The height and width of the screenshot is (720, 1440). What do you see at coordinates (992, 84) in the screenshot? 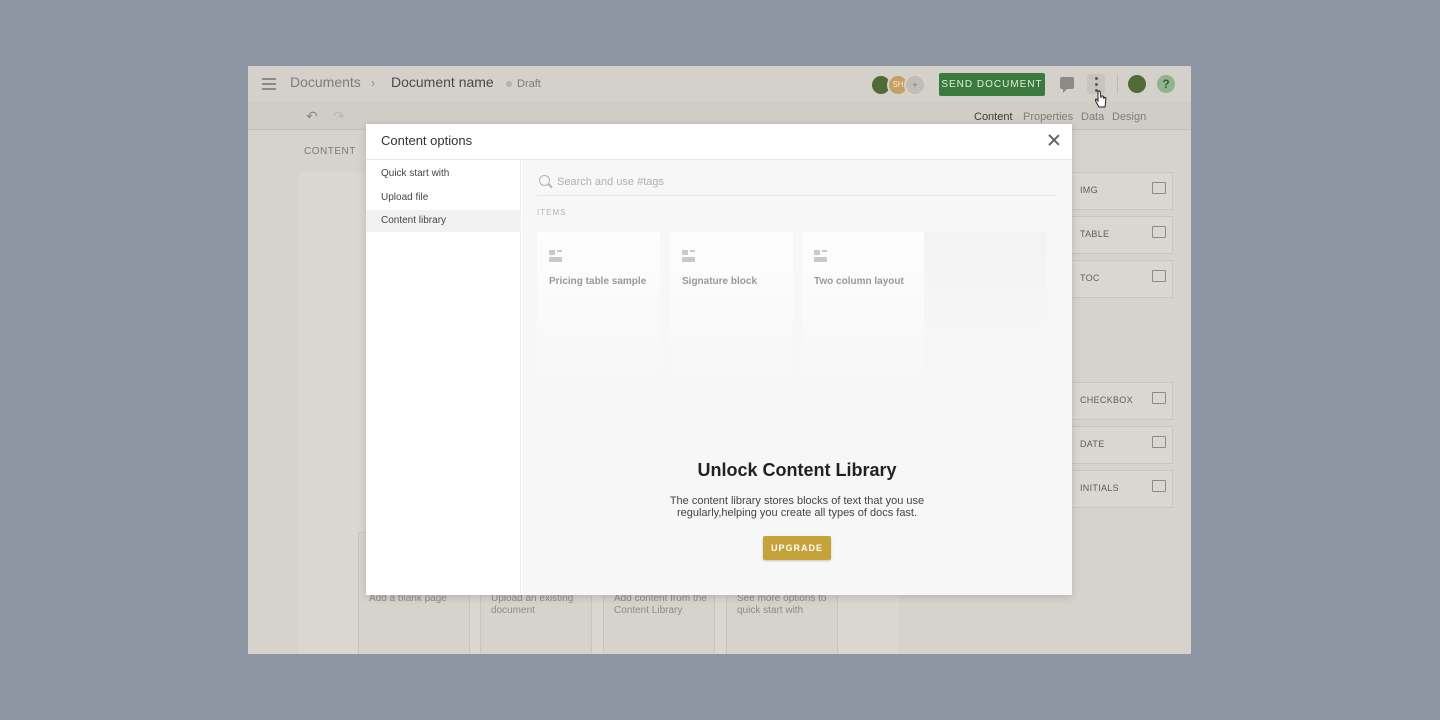
I see `send-document-button: SEND DOCUMENT` at bounding box center [992, 84].